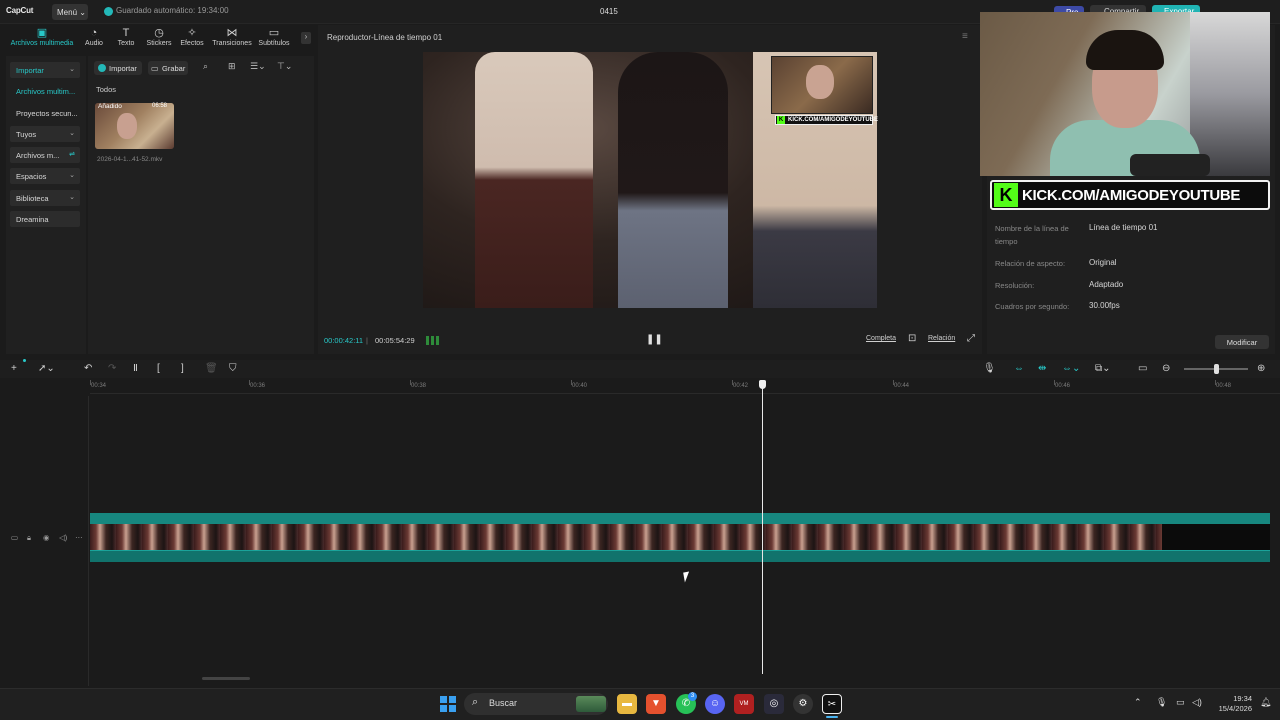 The height and width of the screenshot is (720, 1280). What do you see at coordinates (158, 368) in the screenshot?
I see `trim-left-icon: [` at bounding box center [158, 368].